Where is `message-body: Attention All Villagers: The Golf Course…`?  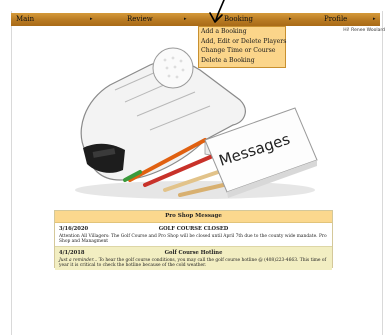 message-body: Attention All Villagers: The Golf Course… is located at coordinates (193, 239).